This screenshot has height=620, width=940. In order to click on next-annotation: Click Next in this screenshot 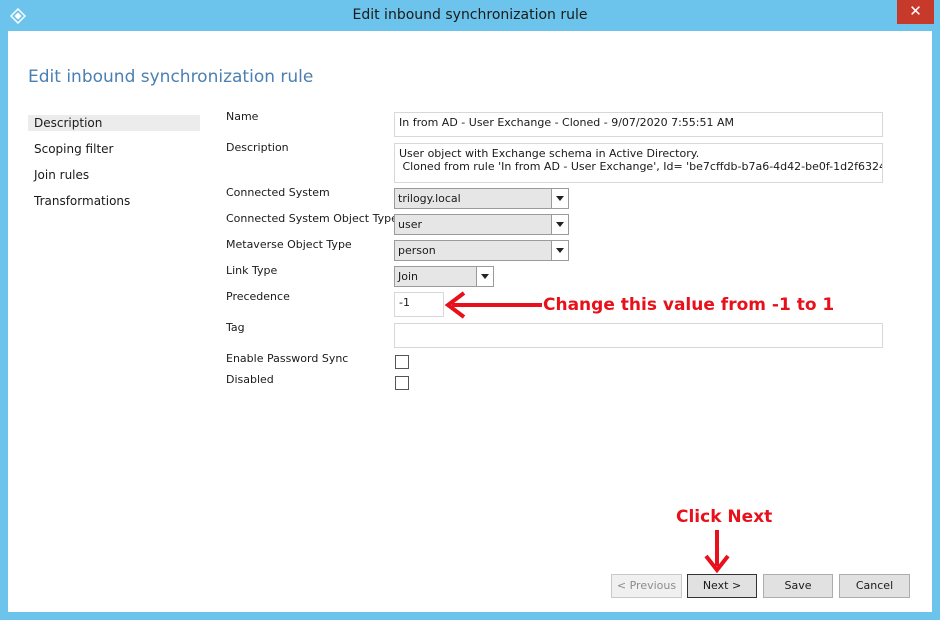, I will do `click(724, 517)`.